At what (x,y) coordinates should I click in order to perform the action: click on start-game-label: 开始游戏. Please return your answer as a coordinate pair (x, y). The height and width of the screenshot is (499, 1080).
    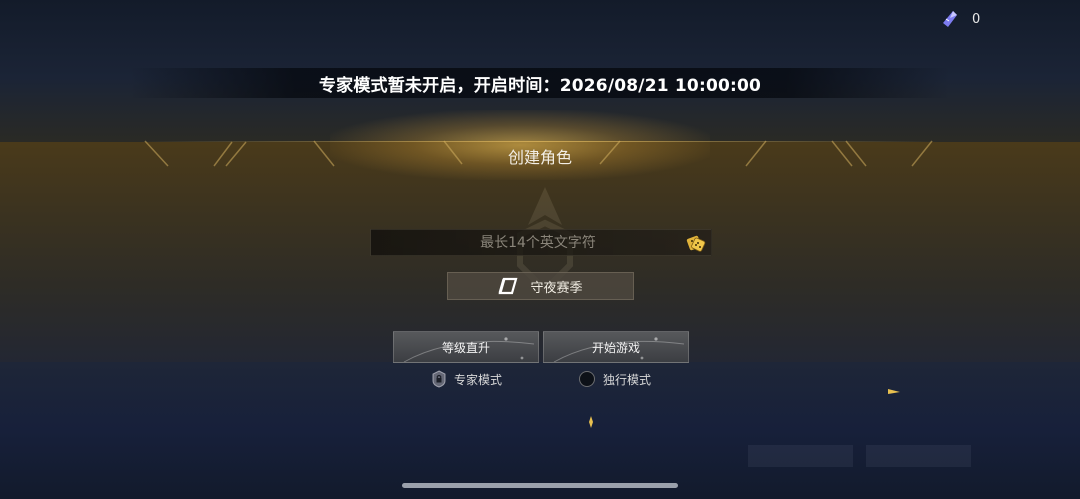
    Looking at the image, I should click on (615, 347).